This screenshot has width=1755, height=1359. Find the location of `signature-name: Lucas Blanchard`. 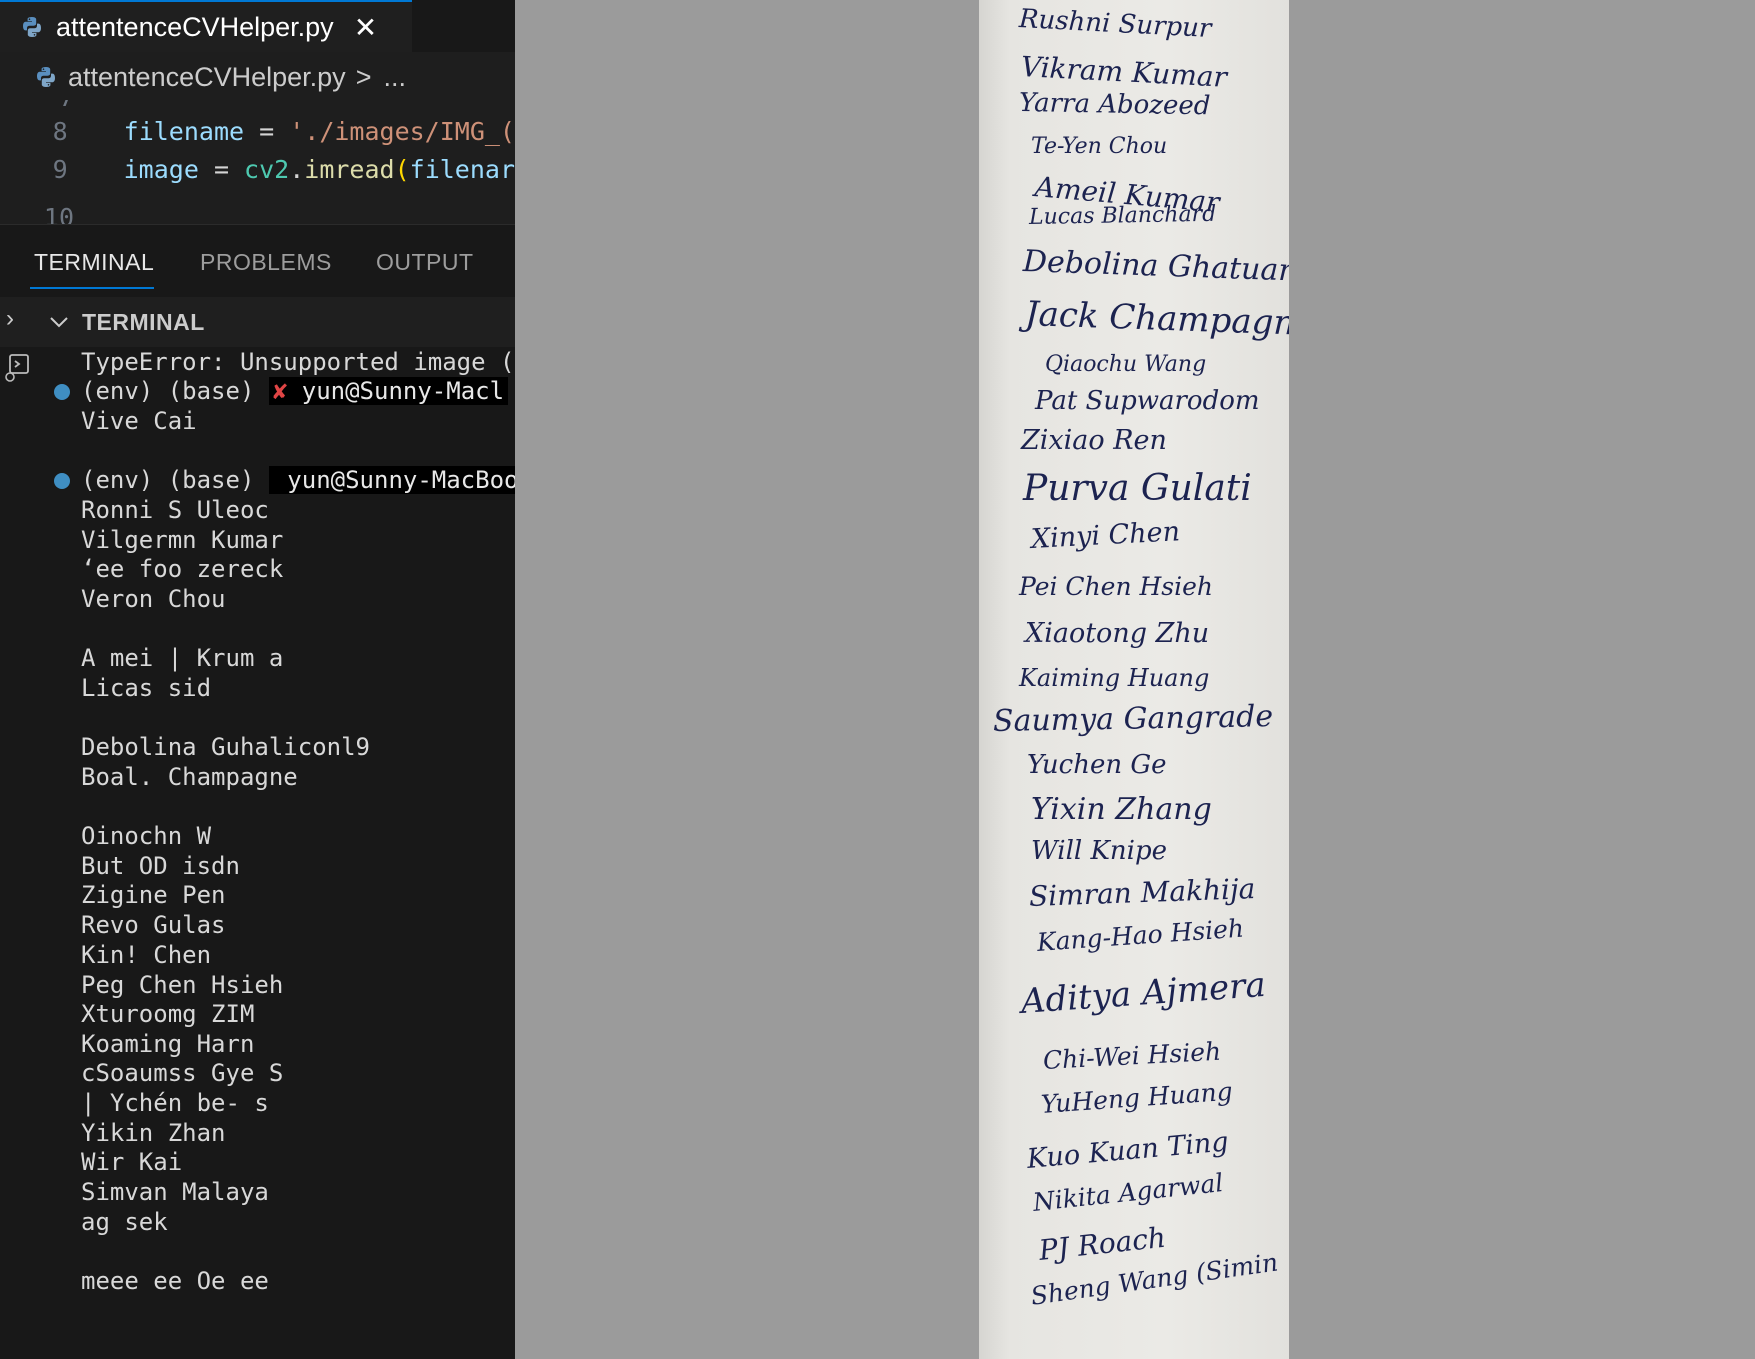

signature-name: Lucas Blanchard is located at coordinates (1122, 215).